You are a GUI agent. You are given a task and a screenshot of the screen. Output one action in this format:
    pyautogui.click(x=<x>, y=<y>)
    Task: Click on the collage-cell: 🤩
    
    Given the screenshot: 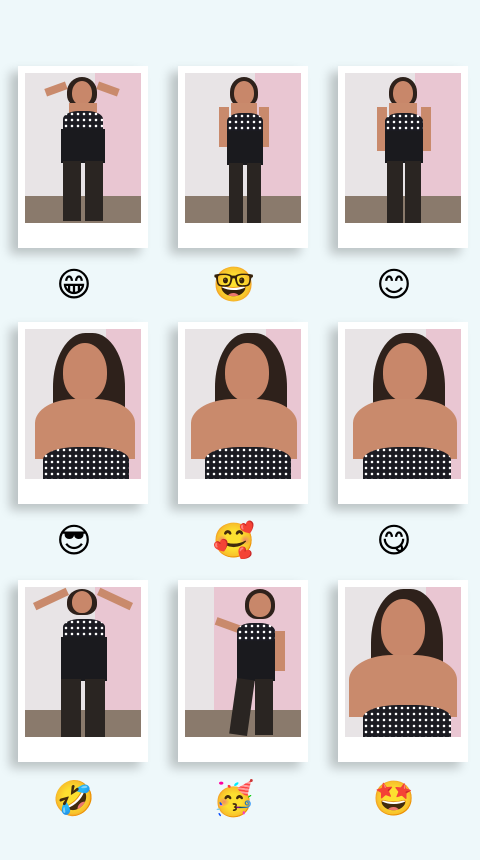 What is the action you would take?
    pyautogui.click(x=401, y=720)
    